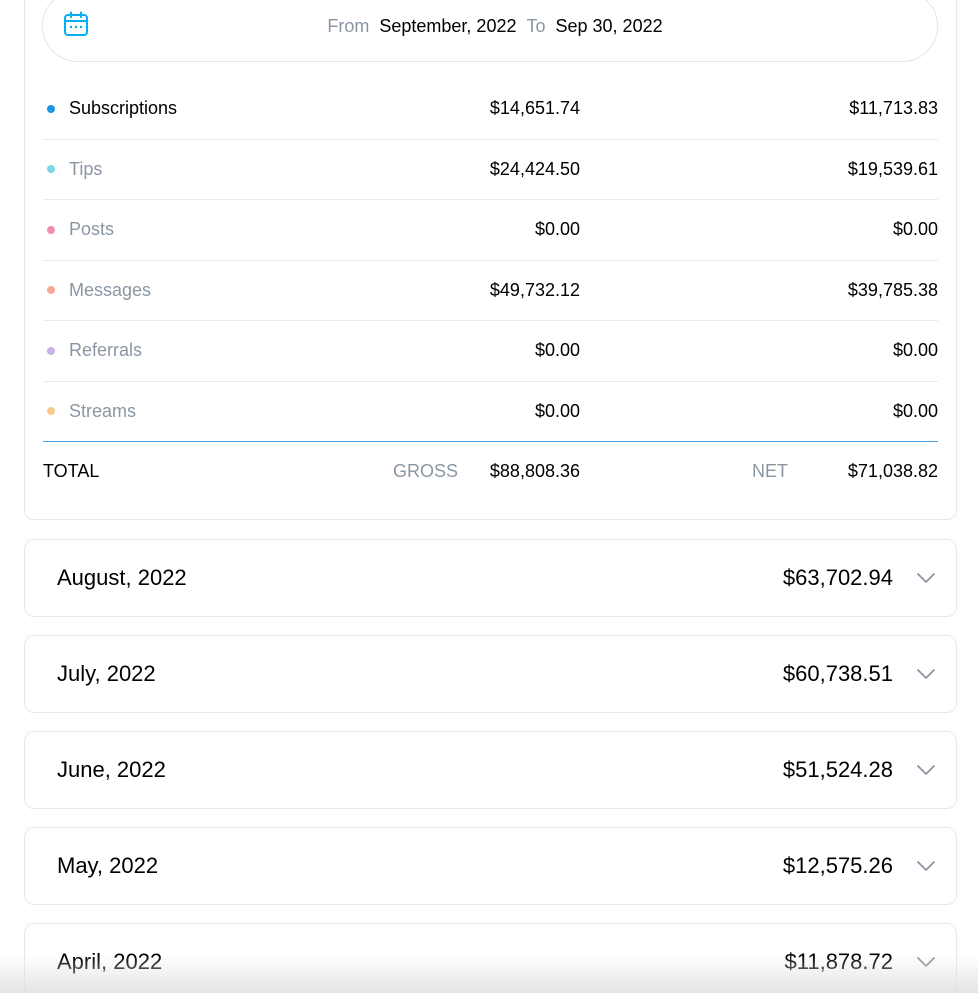 The image size is (978, 993). What do you see at coordinates (536, 25) in the screenshot?
I see `to-label: To` at bounding box center [536, 25].